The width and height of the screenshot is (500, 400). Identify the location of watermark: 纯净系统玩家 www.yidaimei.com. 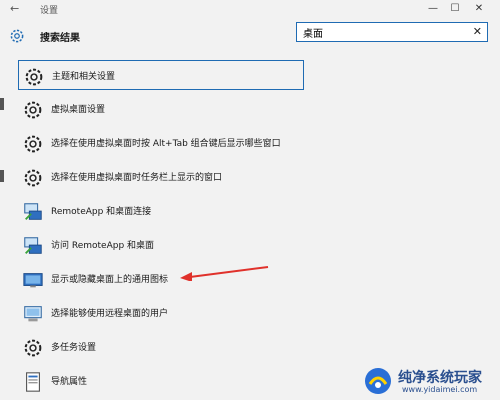
(430, 381).